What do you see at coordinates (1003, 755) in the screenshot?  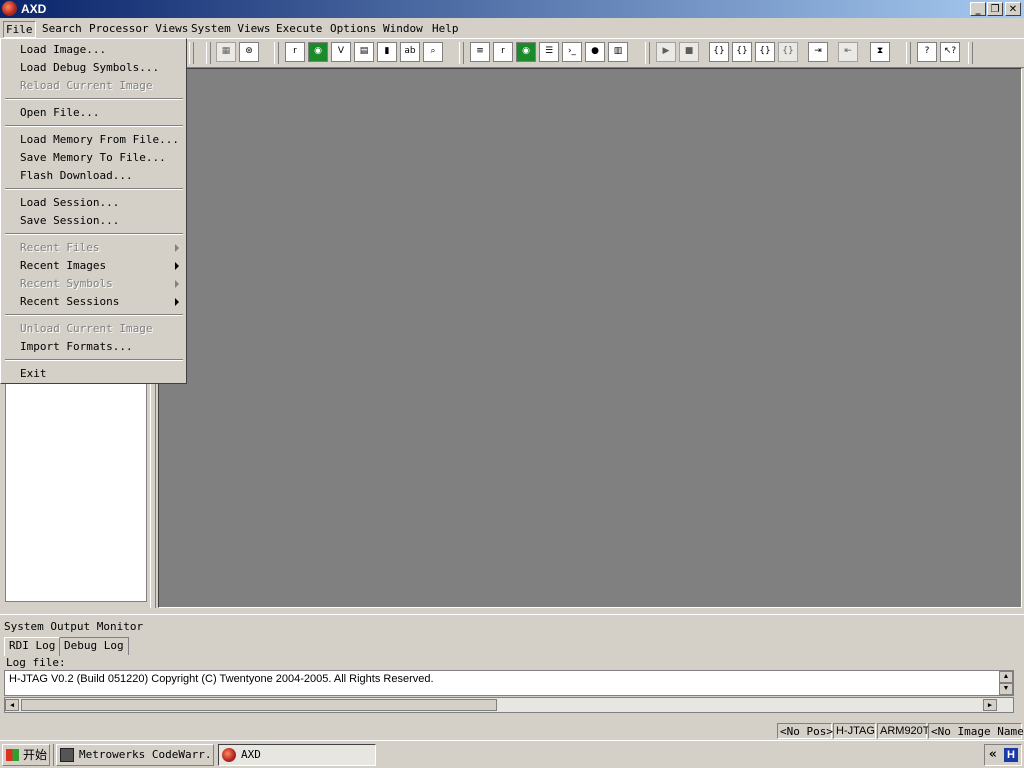 I see `system-tray: « H` at bounding box center [1003, 755].